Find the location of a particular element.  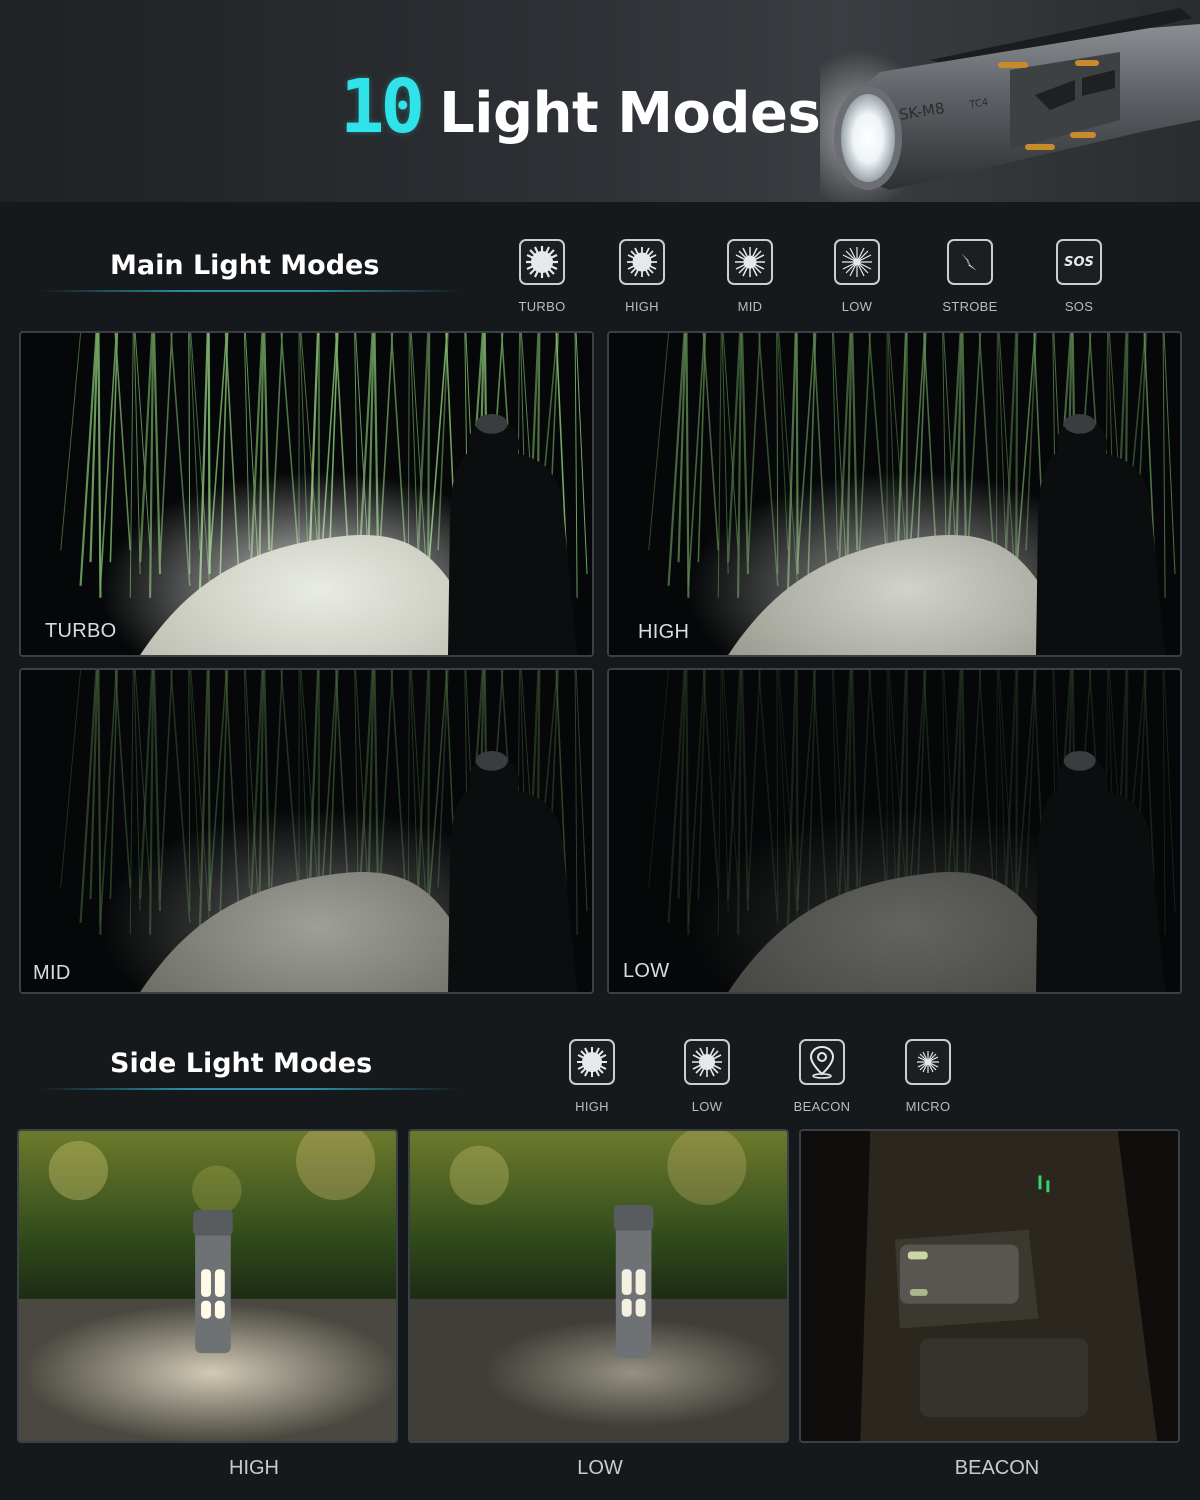

side-low-photo is located at coordinates (598, 1286).